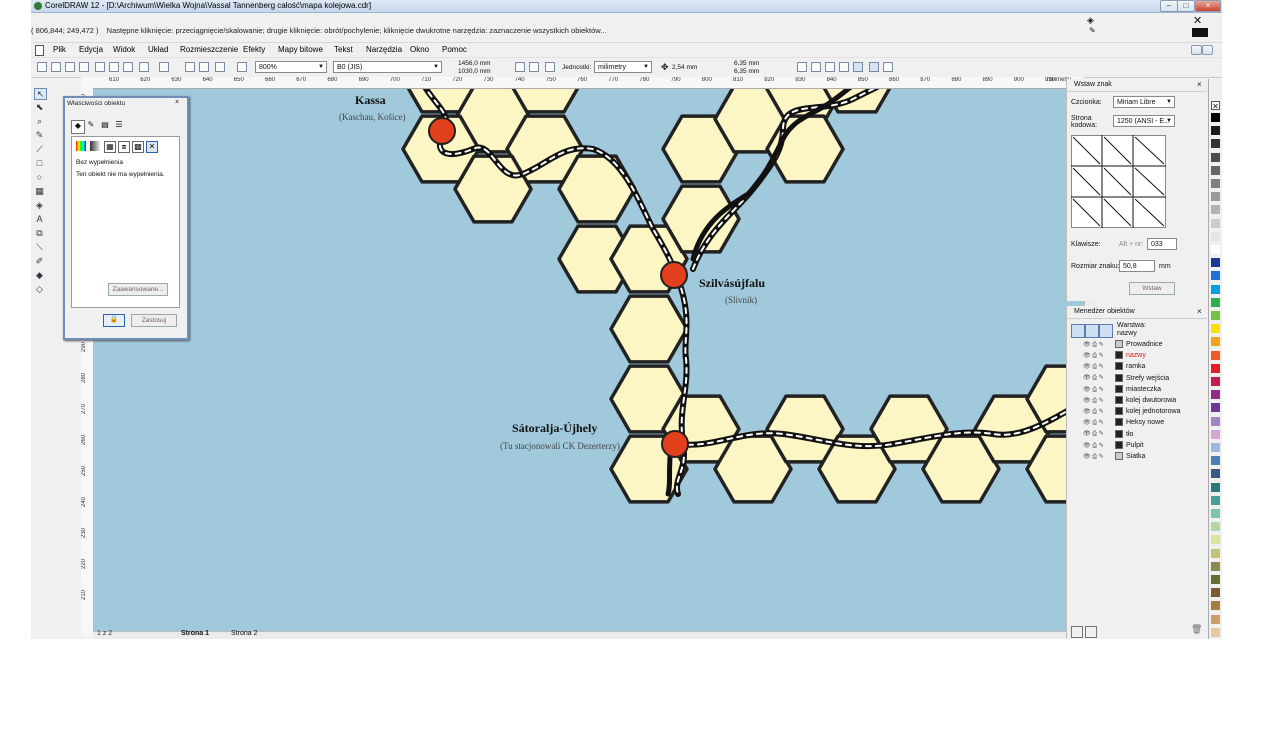  I want to click on layer-row: 👁 ⎙ ✎ miasteczka, so click(1122, 390).